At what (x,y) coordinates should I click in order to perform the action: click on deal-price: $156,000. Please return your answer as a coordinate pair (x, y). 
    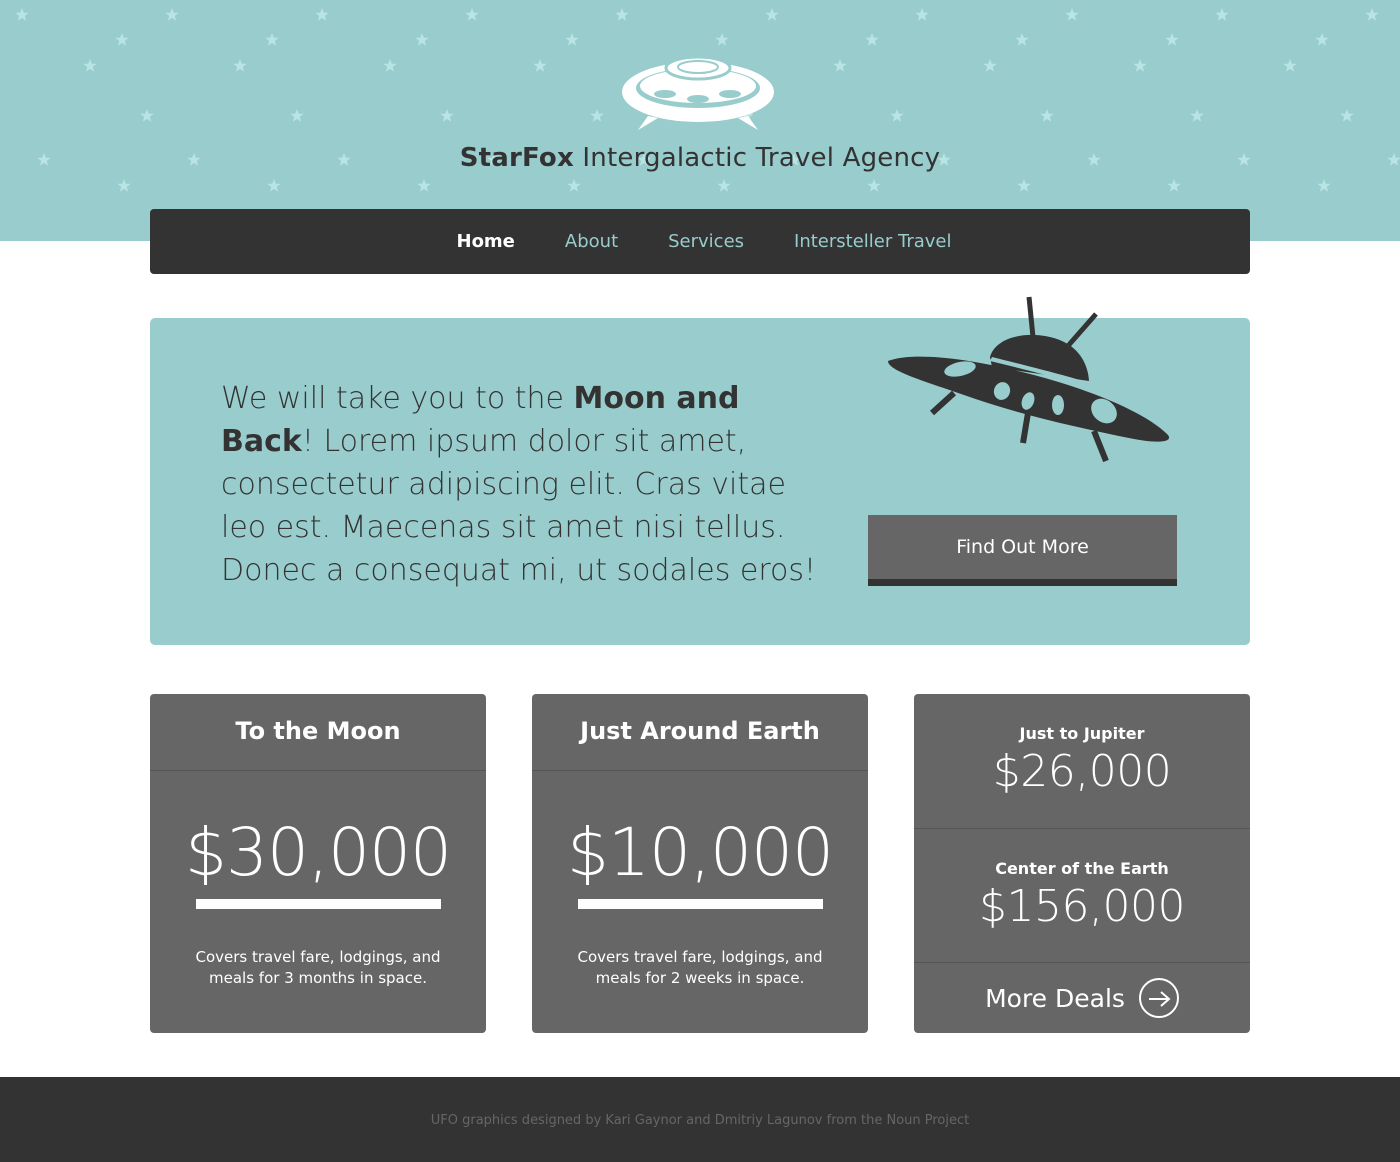
    Looking at the image, I should click on (1082, 906).